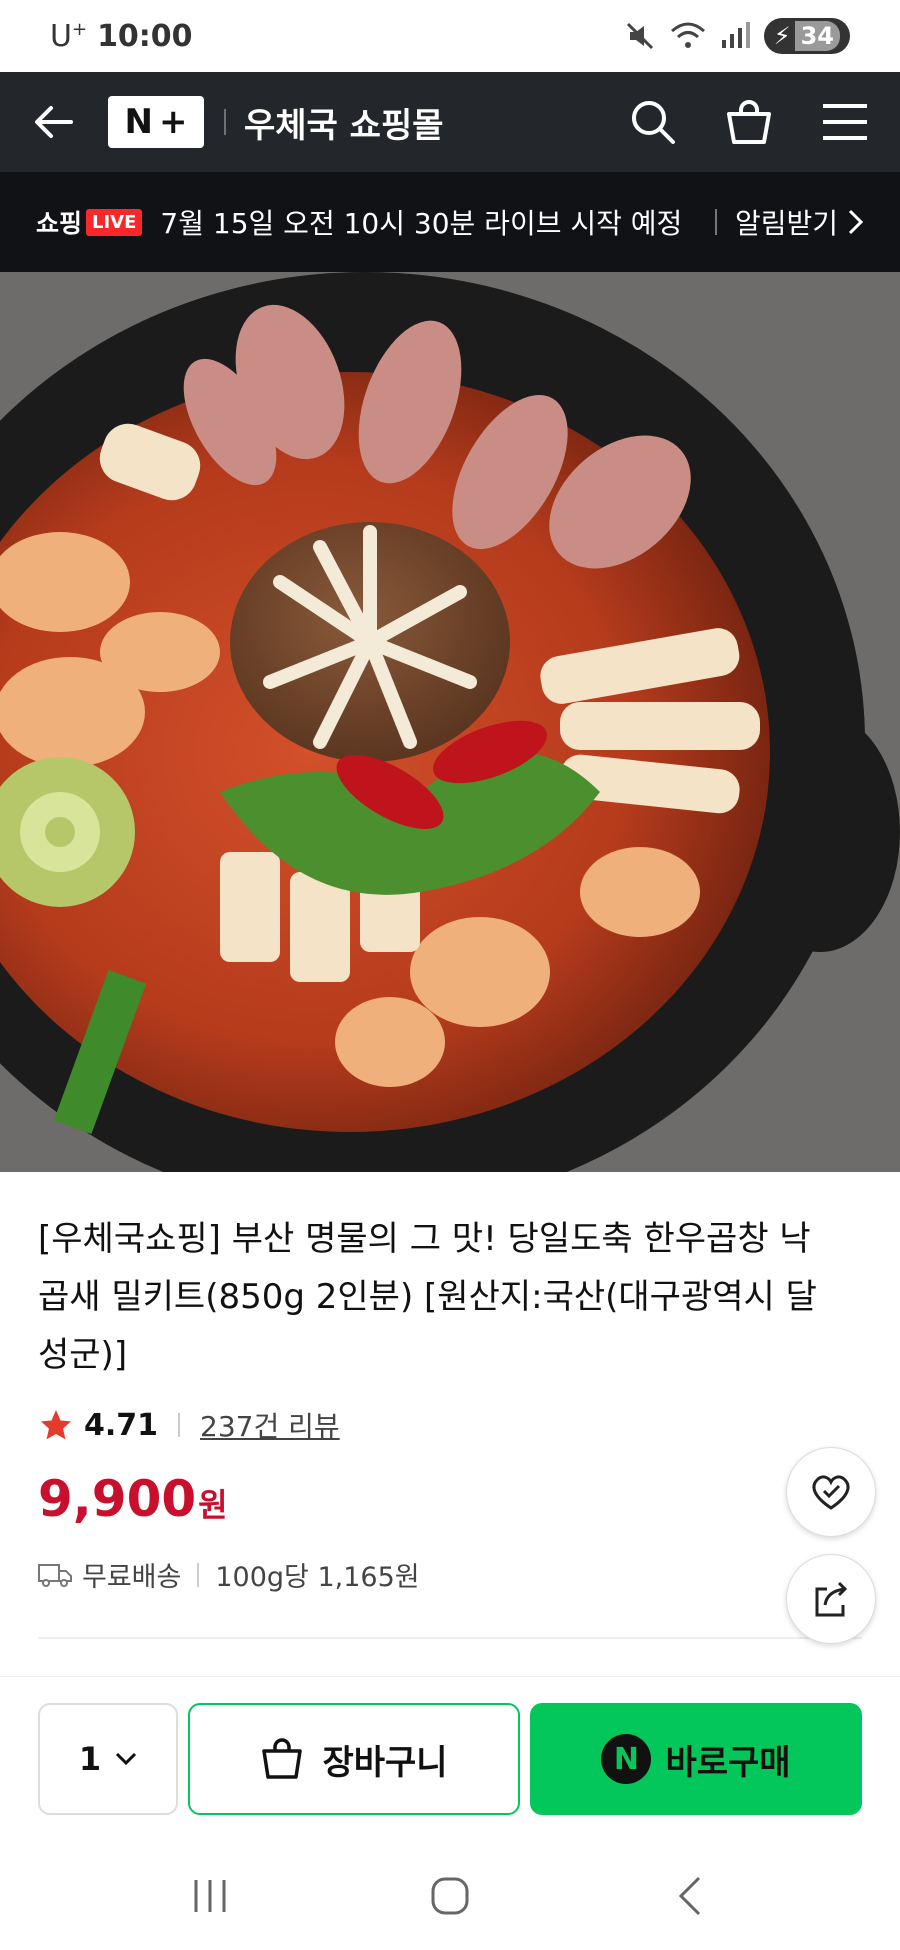 Image resolution: width=900 pixels, height=1950 pixels. Describe the element at coordinates (121, 1425) in the screenshot. I see `rating-score: 4.71` at that location.